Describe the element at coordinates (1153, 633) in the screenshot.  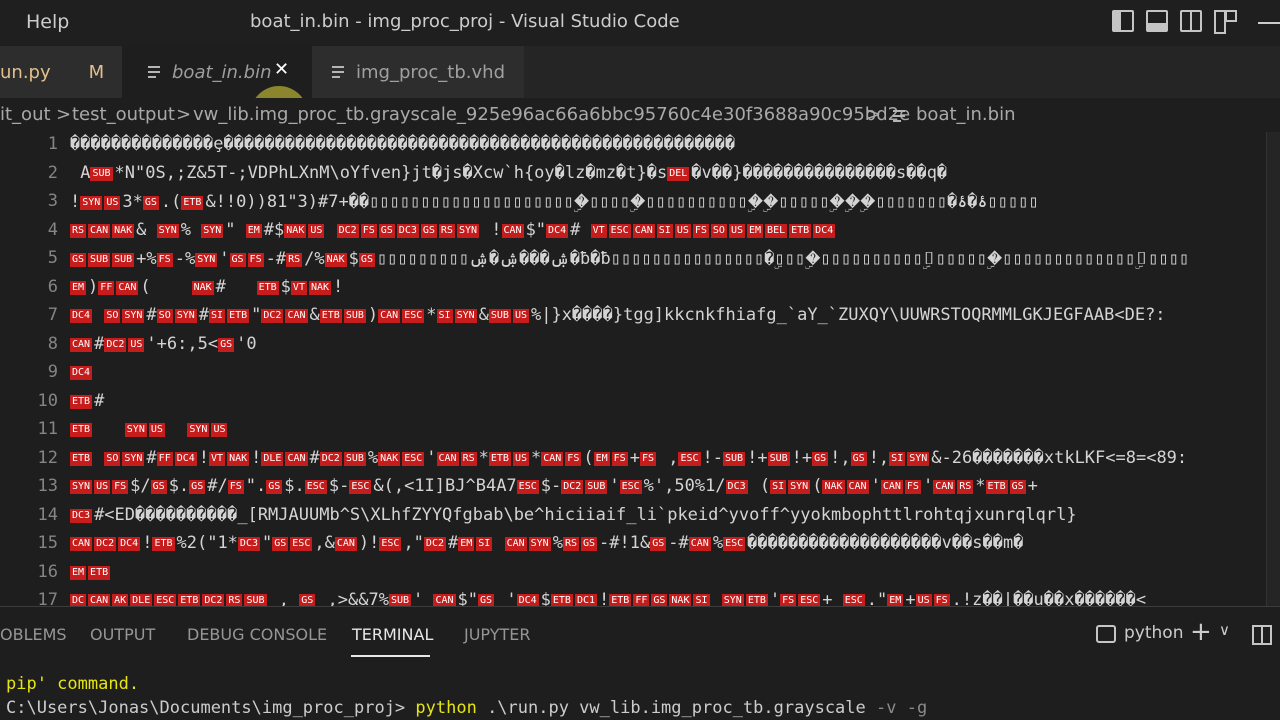
I see `terminal-name: python` at that location.